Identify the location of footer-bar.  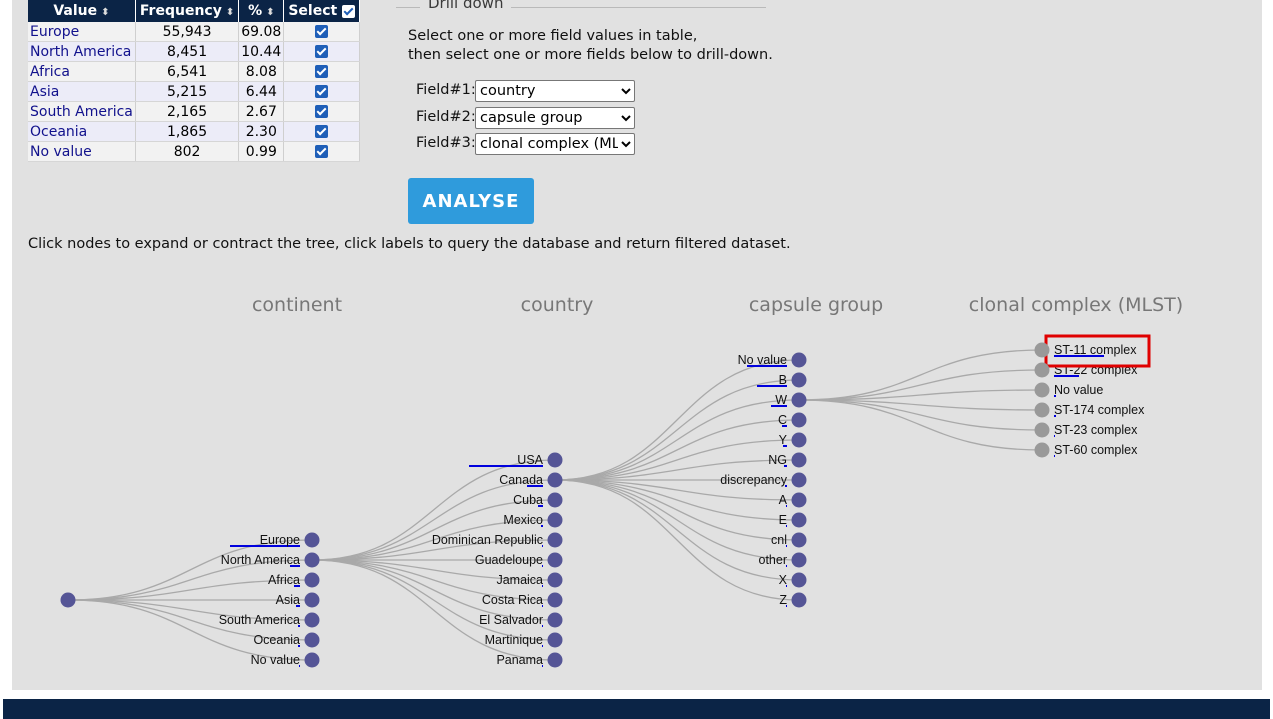
(636, 709).